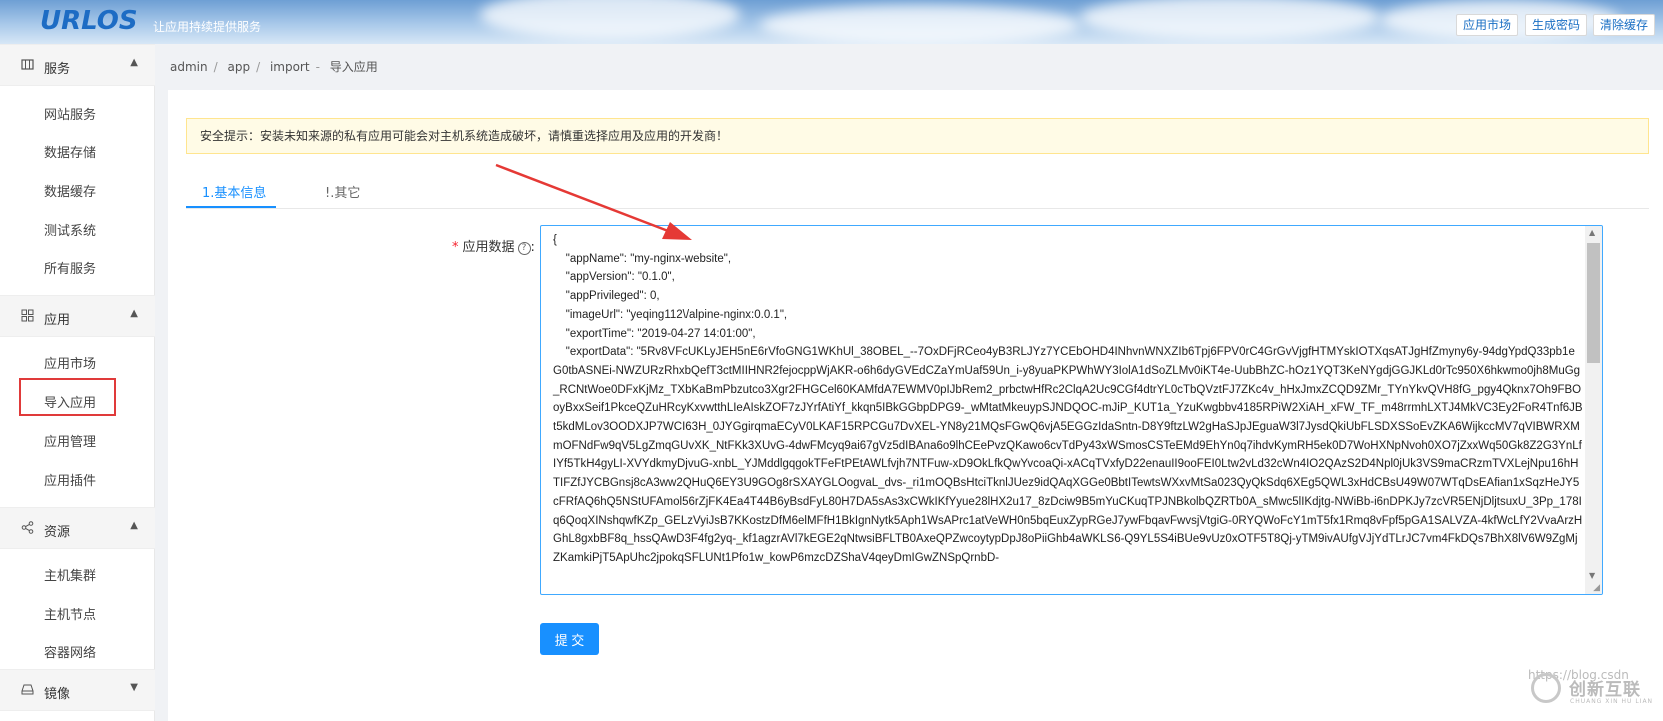 The height and width of the screenshot is (721, 1663). Describe the element at coordinates (70, 613) in the screenshot. I see `sidebar-item-host-node: 主机节点` at that location.